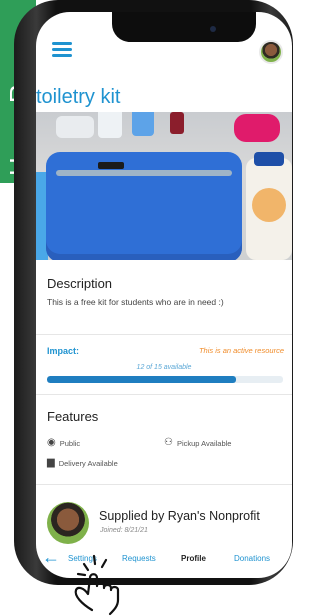 The image size is (320, 616). I want to click on people-carry-icon: ⚇, so click(168, 442).